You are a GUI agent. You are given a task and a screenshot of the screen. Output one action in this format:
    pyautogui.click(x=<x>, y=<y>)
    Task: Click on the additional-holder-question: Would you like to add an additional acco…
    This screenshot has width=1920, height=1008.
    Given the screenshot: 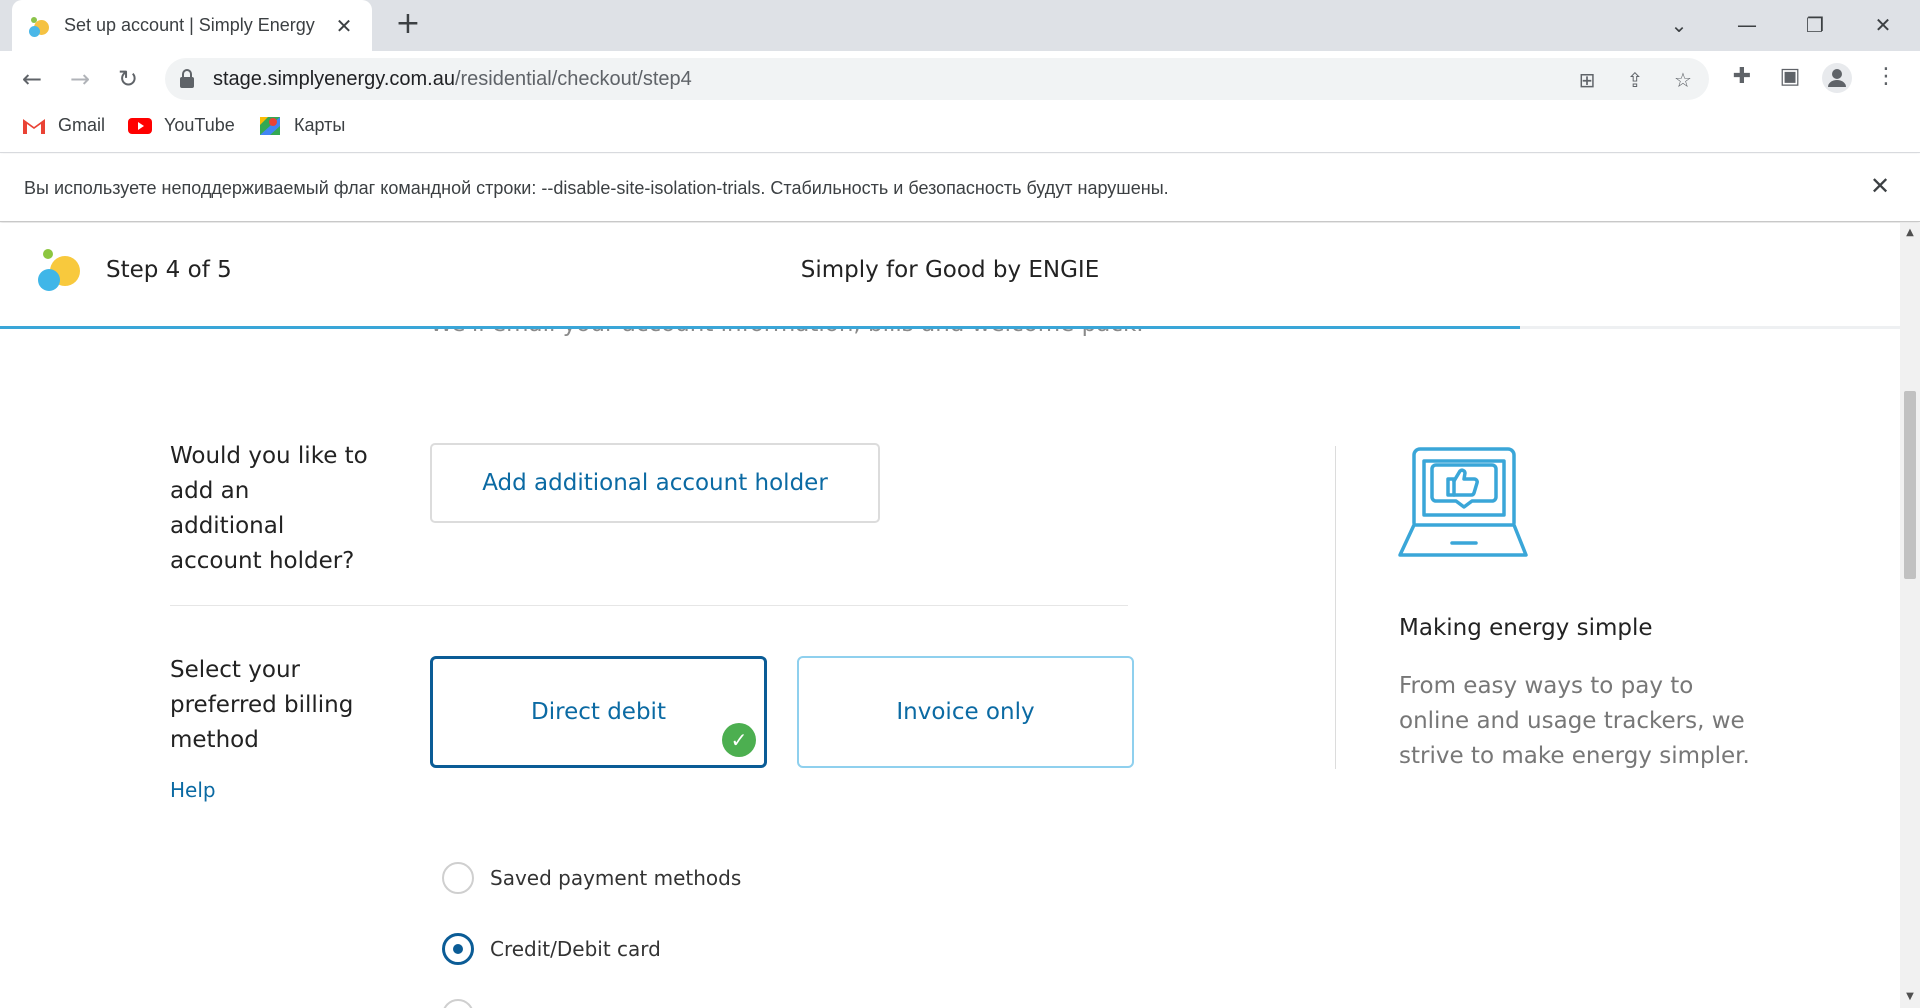 What is the action you would take?
    pyautogui.click(x=269, y=508)
    